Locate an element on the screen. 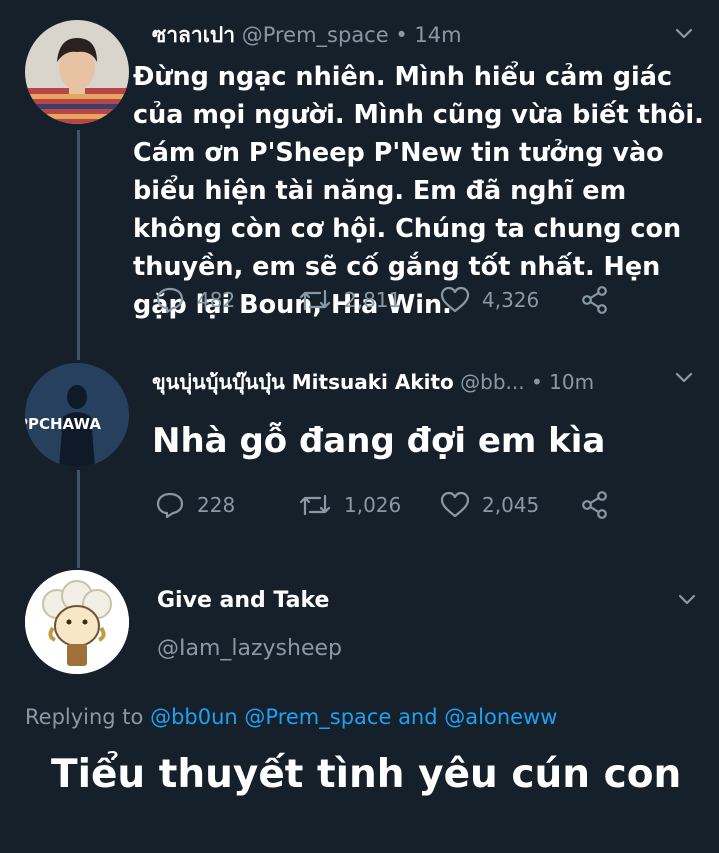  like-button: 2,045 is located at coordinates (489, 505).